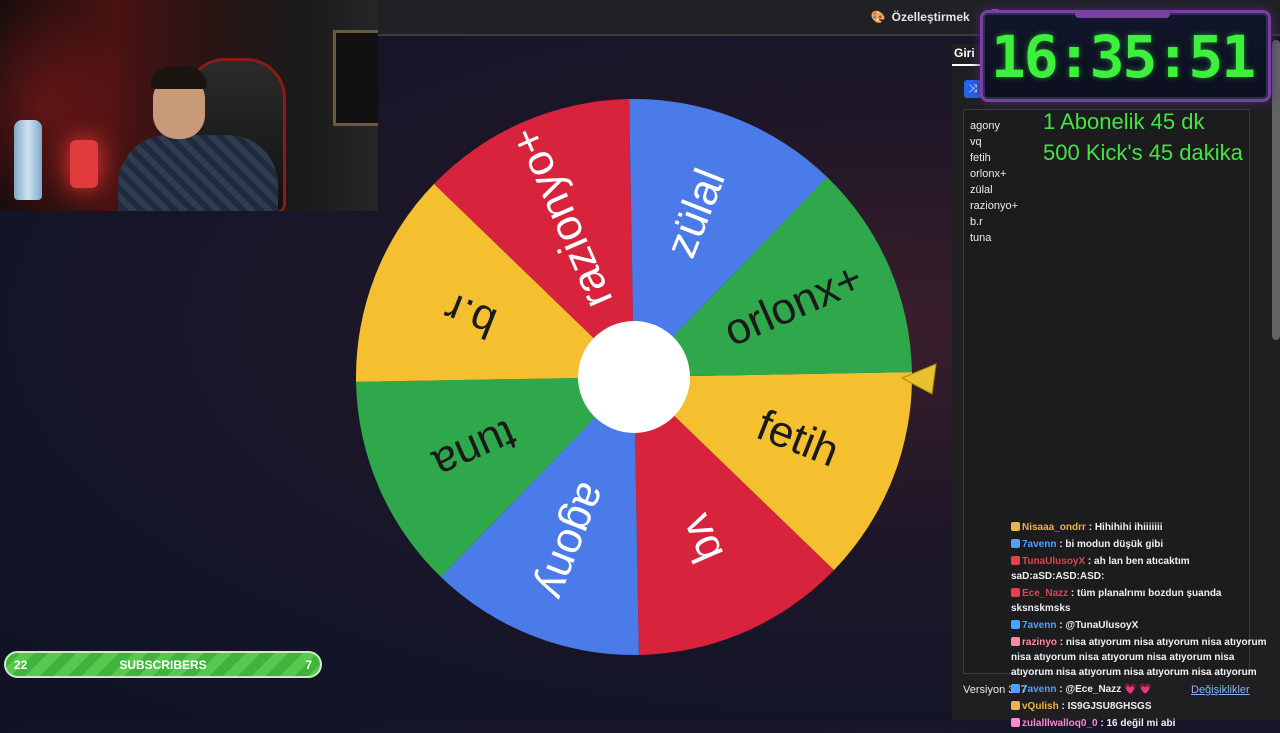  Describe the element at coordinates (1102, 625) in the screenshot. I see `chat-text: @TunaUlusoyX` at that location.